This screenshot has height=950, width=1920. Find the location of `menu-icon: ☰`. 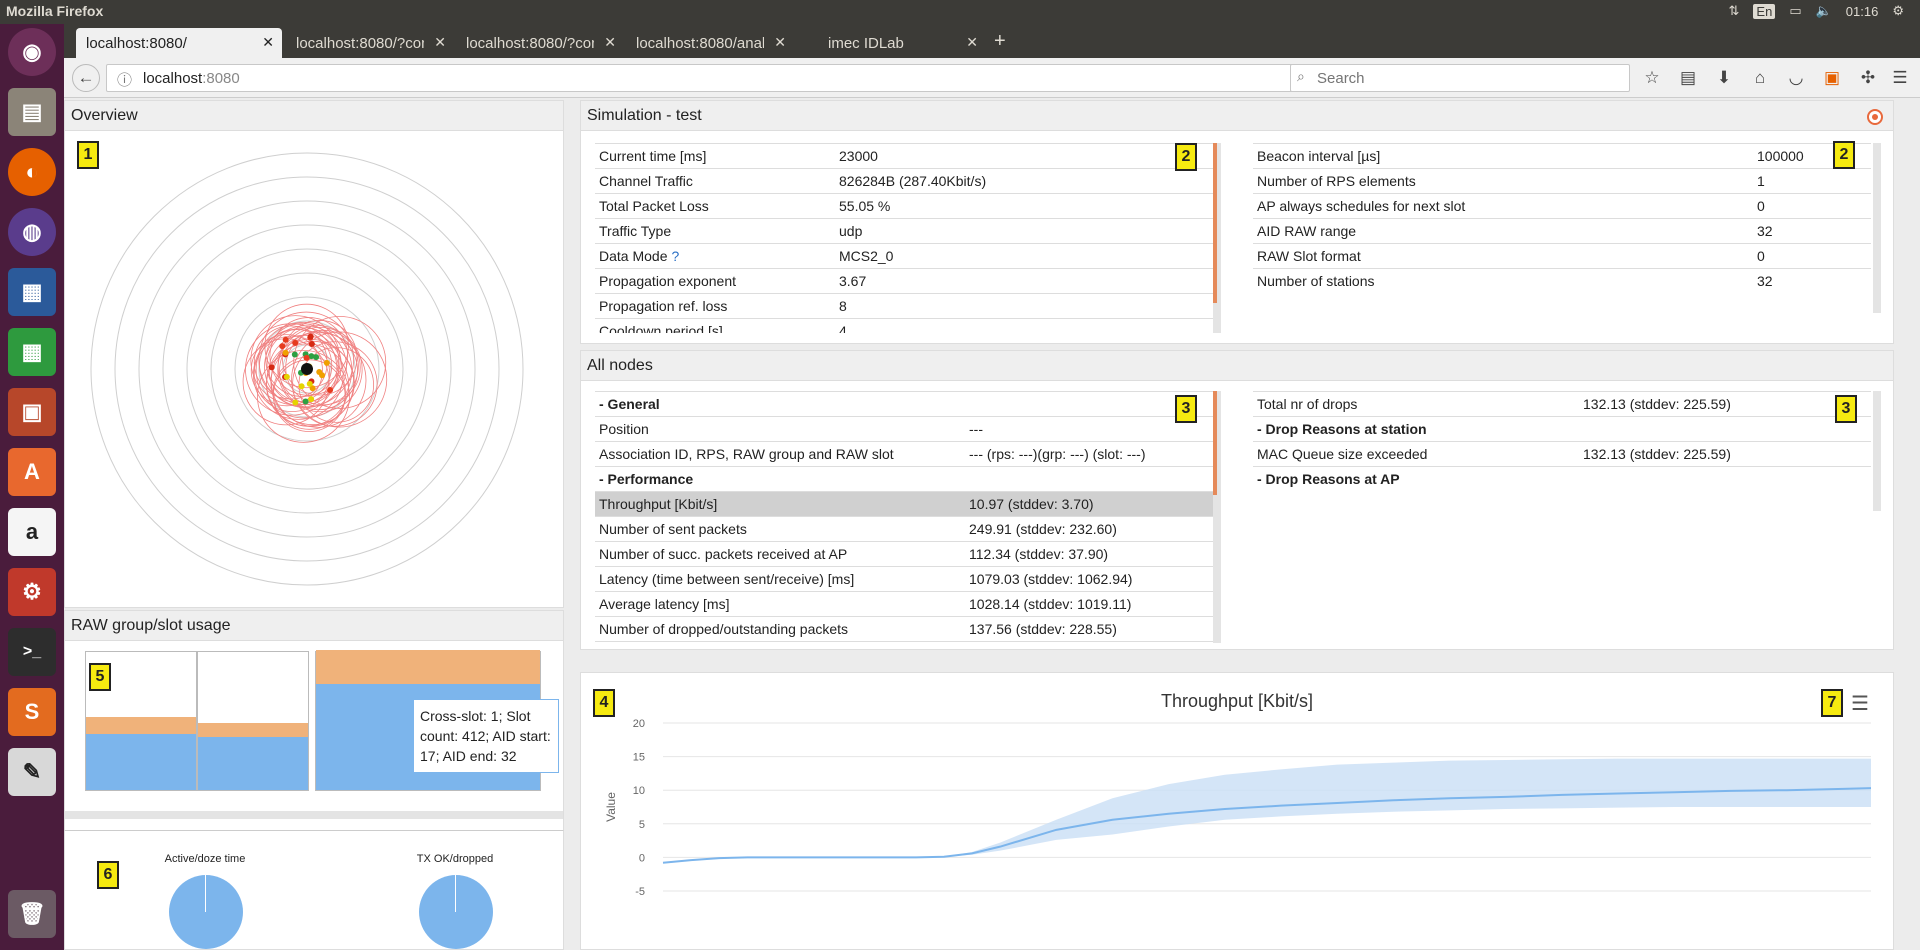

menu-icon: ☰ is located at coordinates (1900, 78).